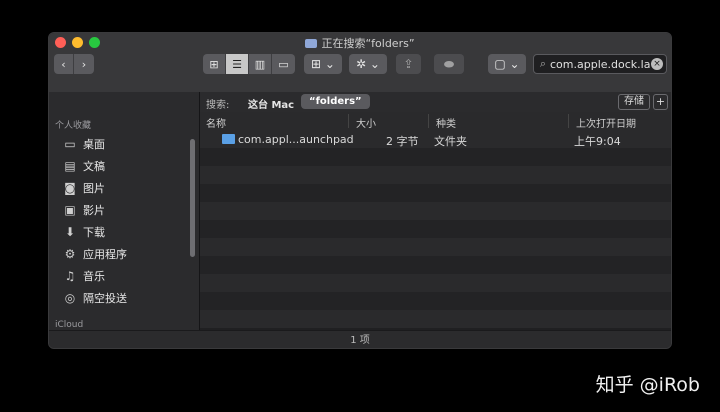 Image resolution: width=720 pixels, height=412 pixels. Describe the element at coordinates (214, 64) in the screenshot. I see `icon-view-button: ⊞` at that location.